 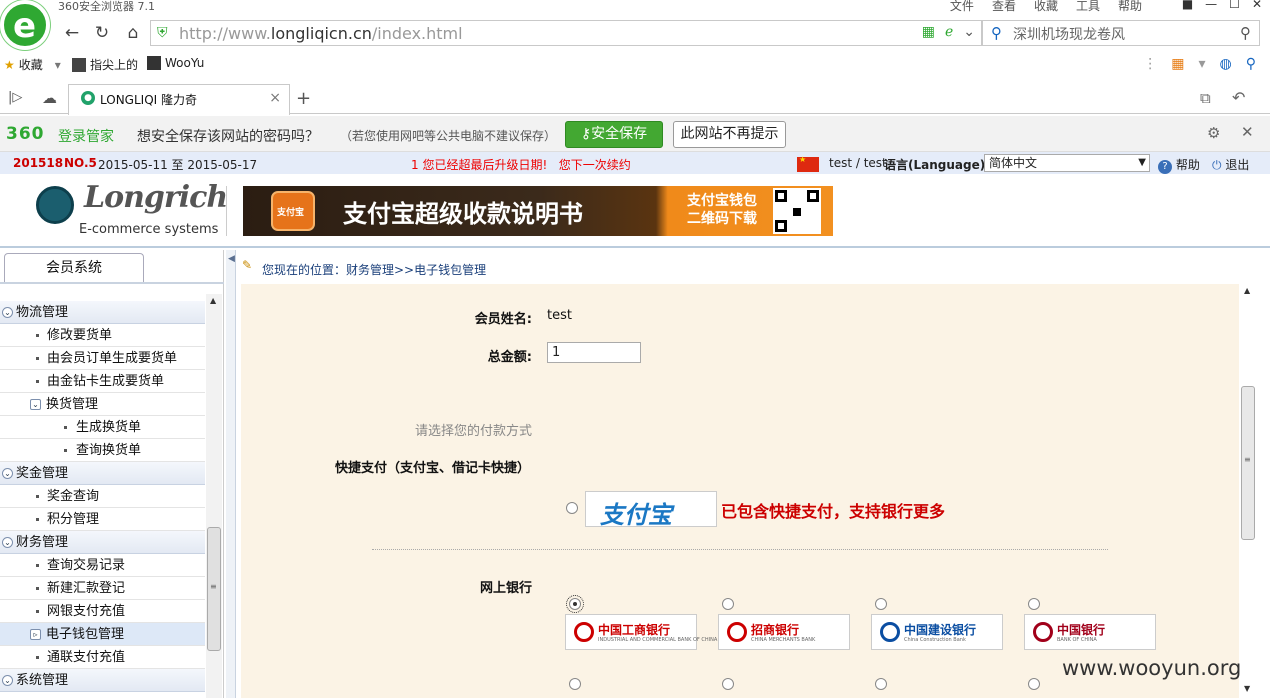 I want to click on maximize-icon: ☐, so click(x=1234, y=5).